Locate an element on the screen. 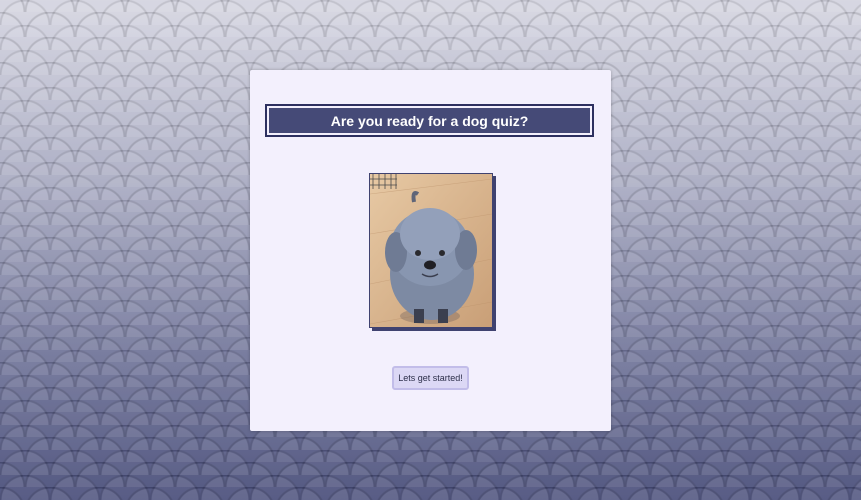 The height and width of the screenshot is (500, 861). dog-photo is located at coordinates (431, 250).